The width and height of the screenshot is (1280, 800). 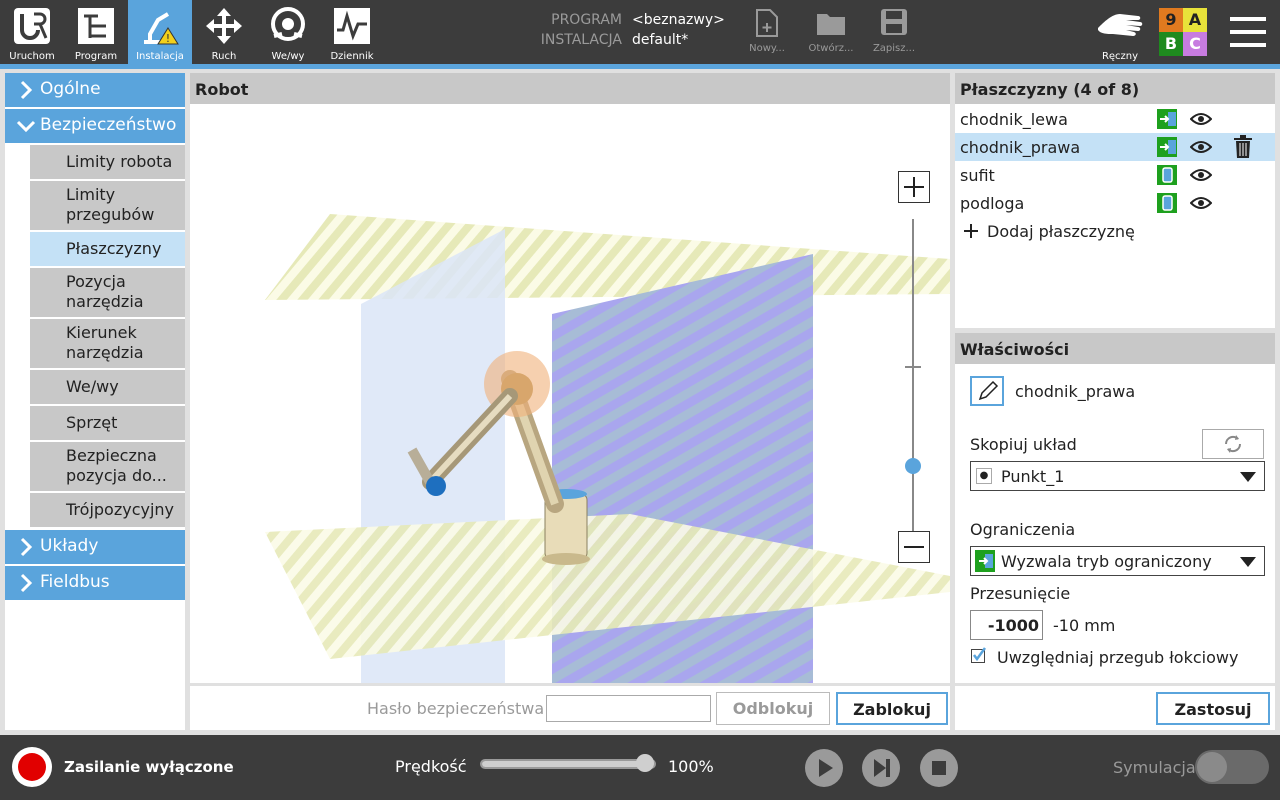 I want to click on hamburger-menu-icon, so click(x=1248, y=32).